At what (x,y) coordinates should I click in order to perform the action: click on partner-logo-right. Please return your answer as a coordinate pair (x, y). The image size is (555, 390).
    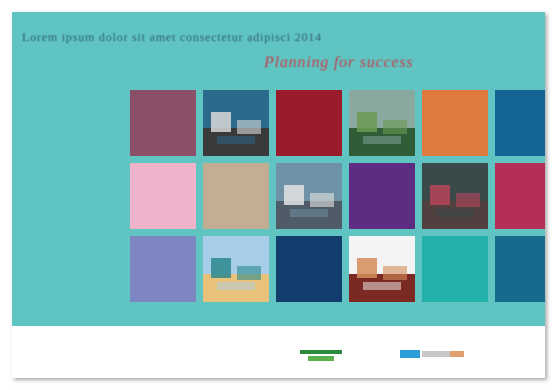
    Looking at the image, I should click on (432, 355).